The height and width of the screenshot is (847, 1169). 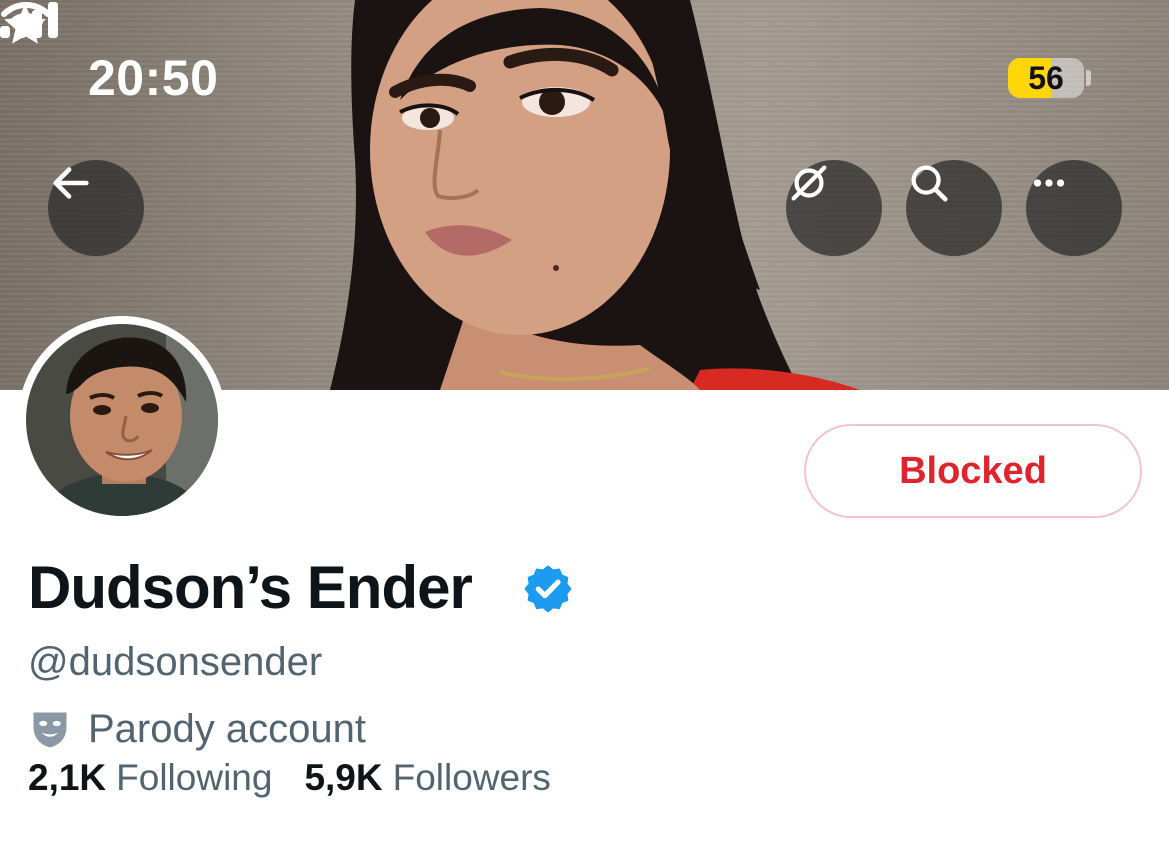 I want to click on followers-count: 5,9K, so click(x=343, y=777).